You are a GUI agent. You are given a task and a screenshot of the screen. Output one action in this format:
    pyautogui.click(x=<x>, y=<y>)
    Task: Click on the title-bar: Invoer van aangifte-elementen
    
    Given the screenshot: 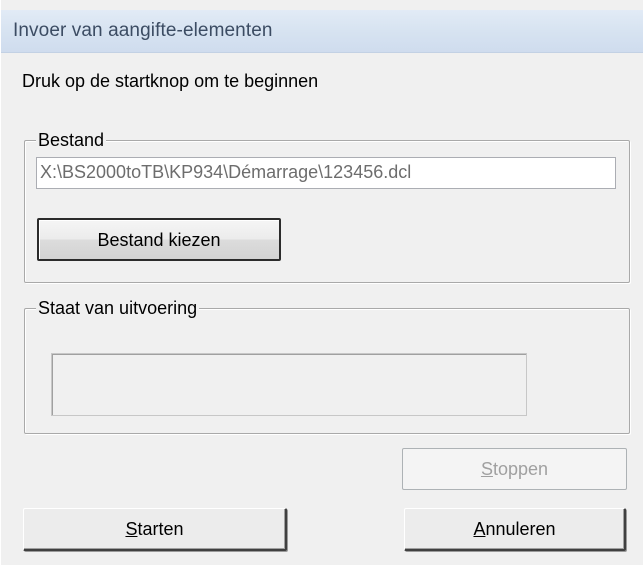 What is the action you would take?
    pyautogui.click(x=322, y=31)
    